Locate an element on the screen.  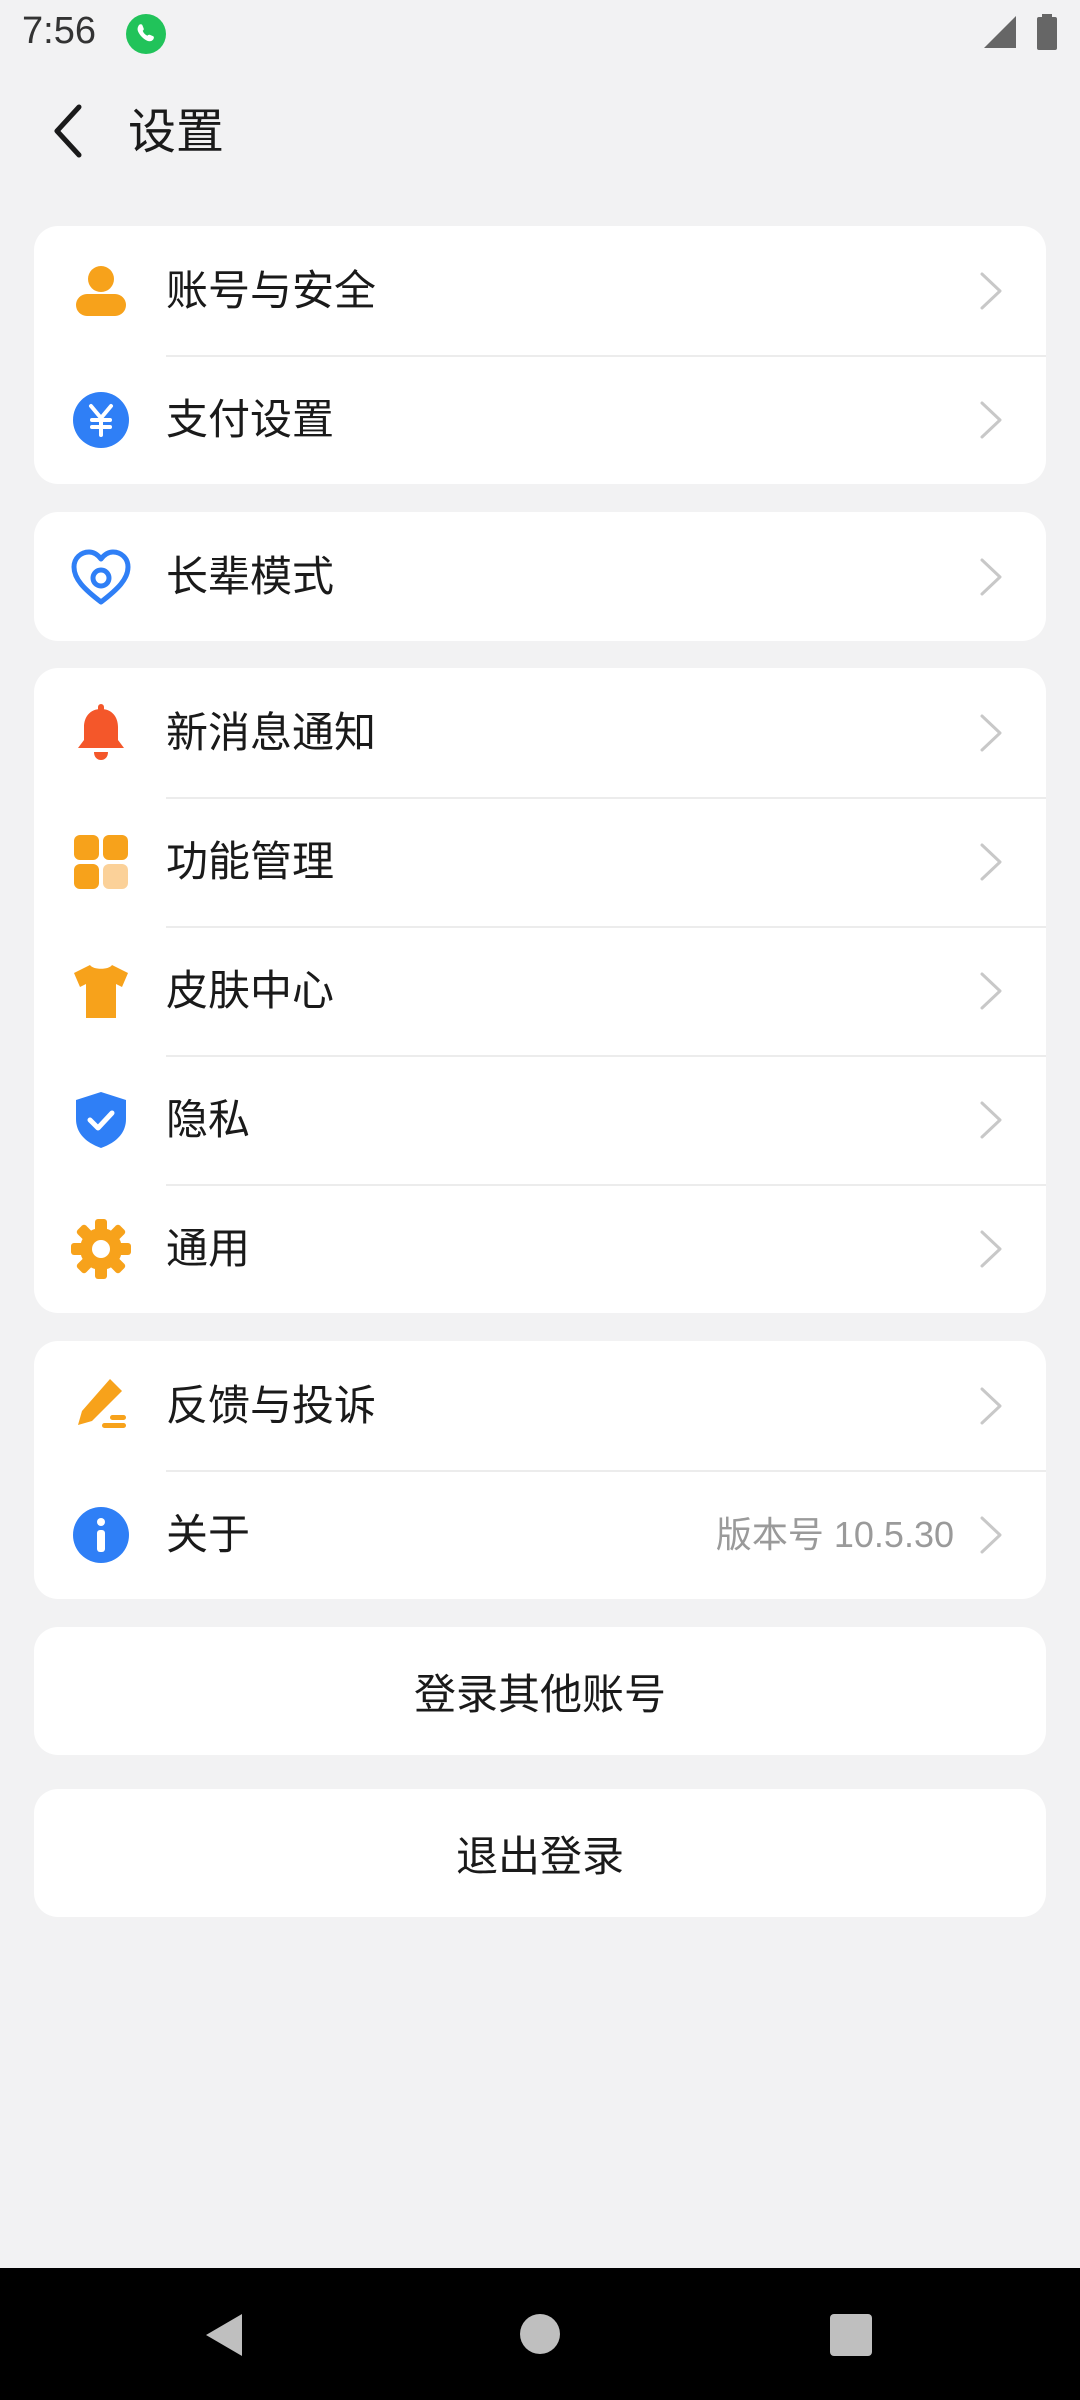
yuan-icon is located at coordinates (101, 420).